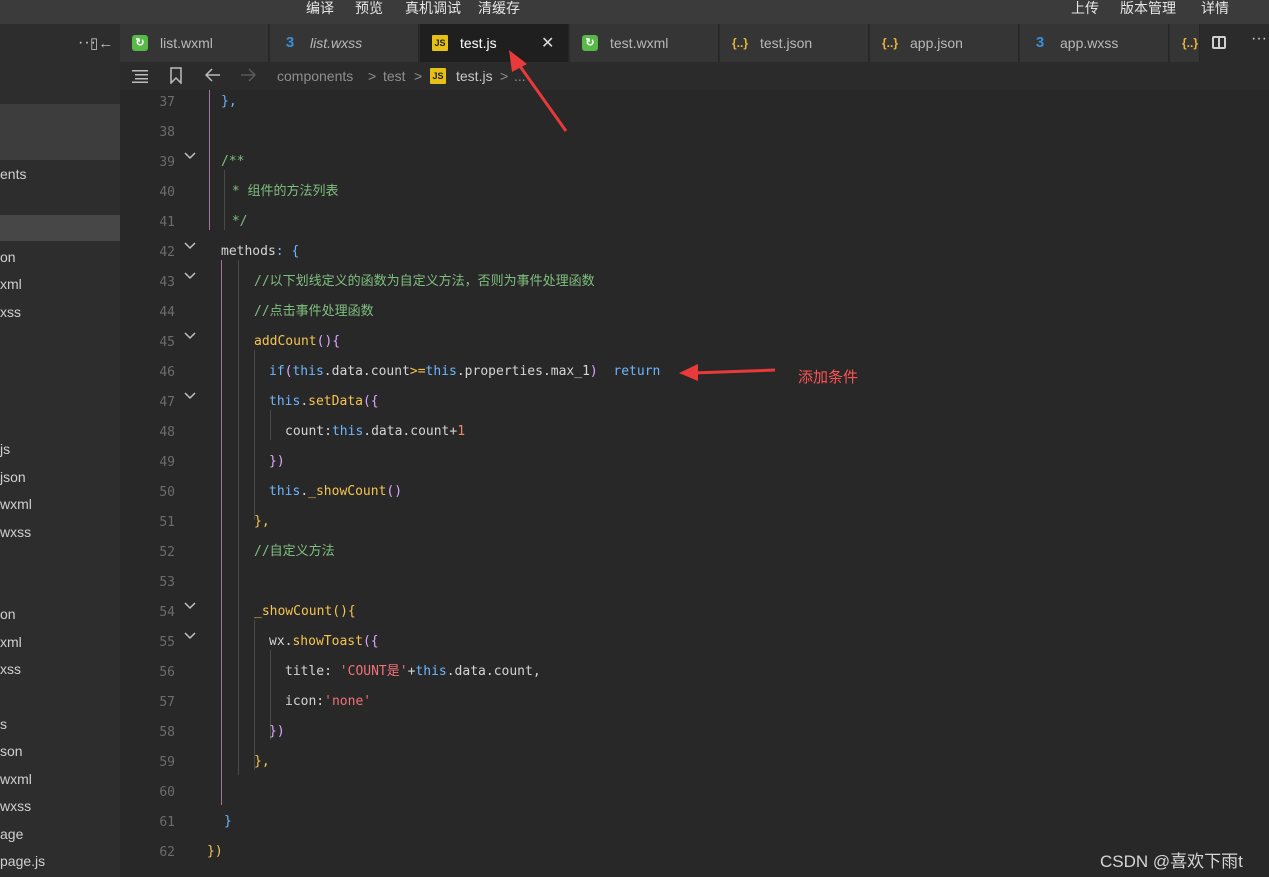  Describe the element at coordinates (538, 91) in the screenshot. I see `arrow-to-tab` at that location.